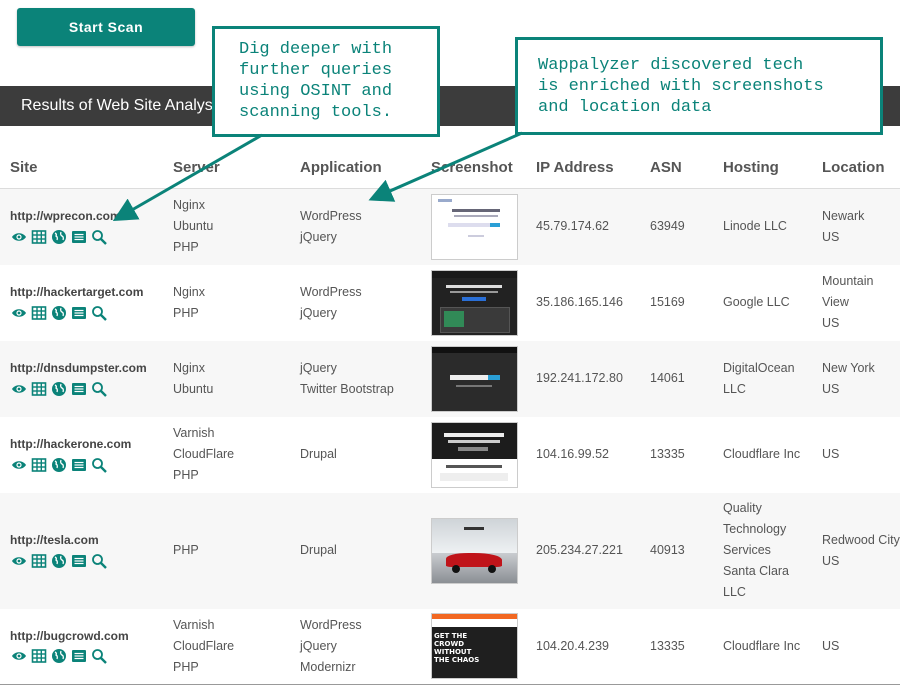 The width and height of the screenshot is (900, 700). I want to click on ip-address-cell: 45.79.174.62, so click(583, 226).